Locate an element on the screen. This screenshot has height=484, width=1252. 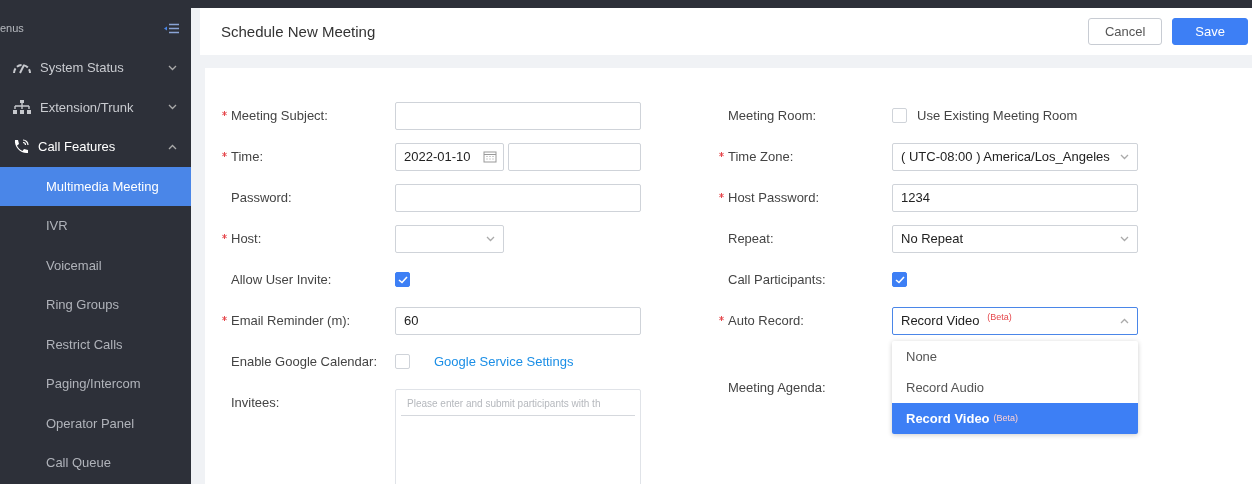
field-label: Meeting Room: is located at coordinates (772, 115).